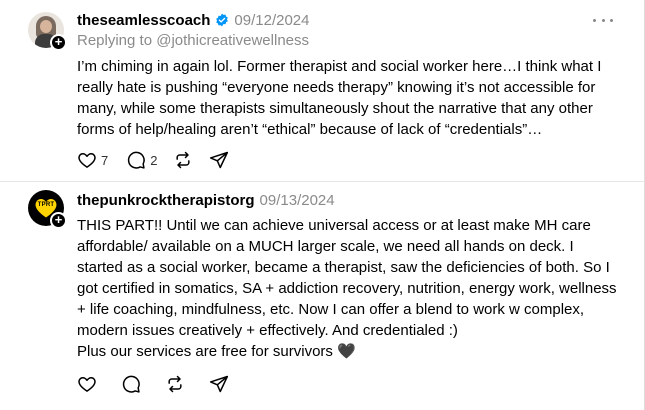 This screenshot has width=645, height=410. I want to click on like-count: 7, so click(105, 160).